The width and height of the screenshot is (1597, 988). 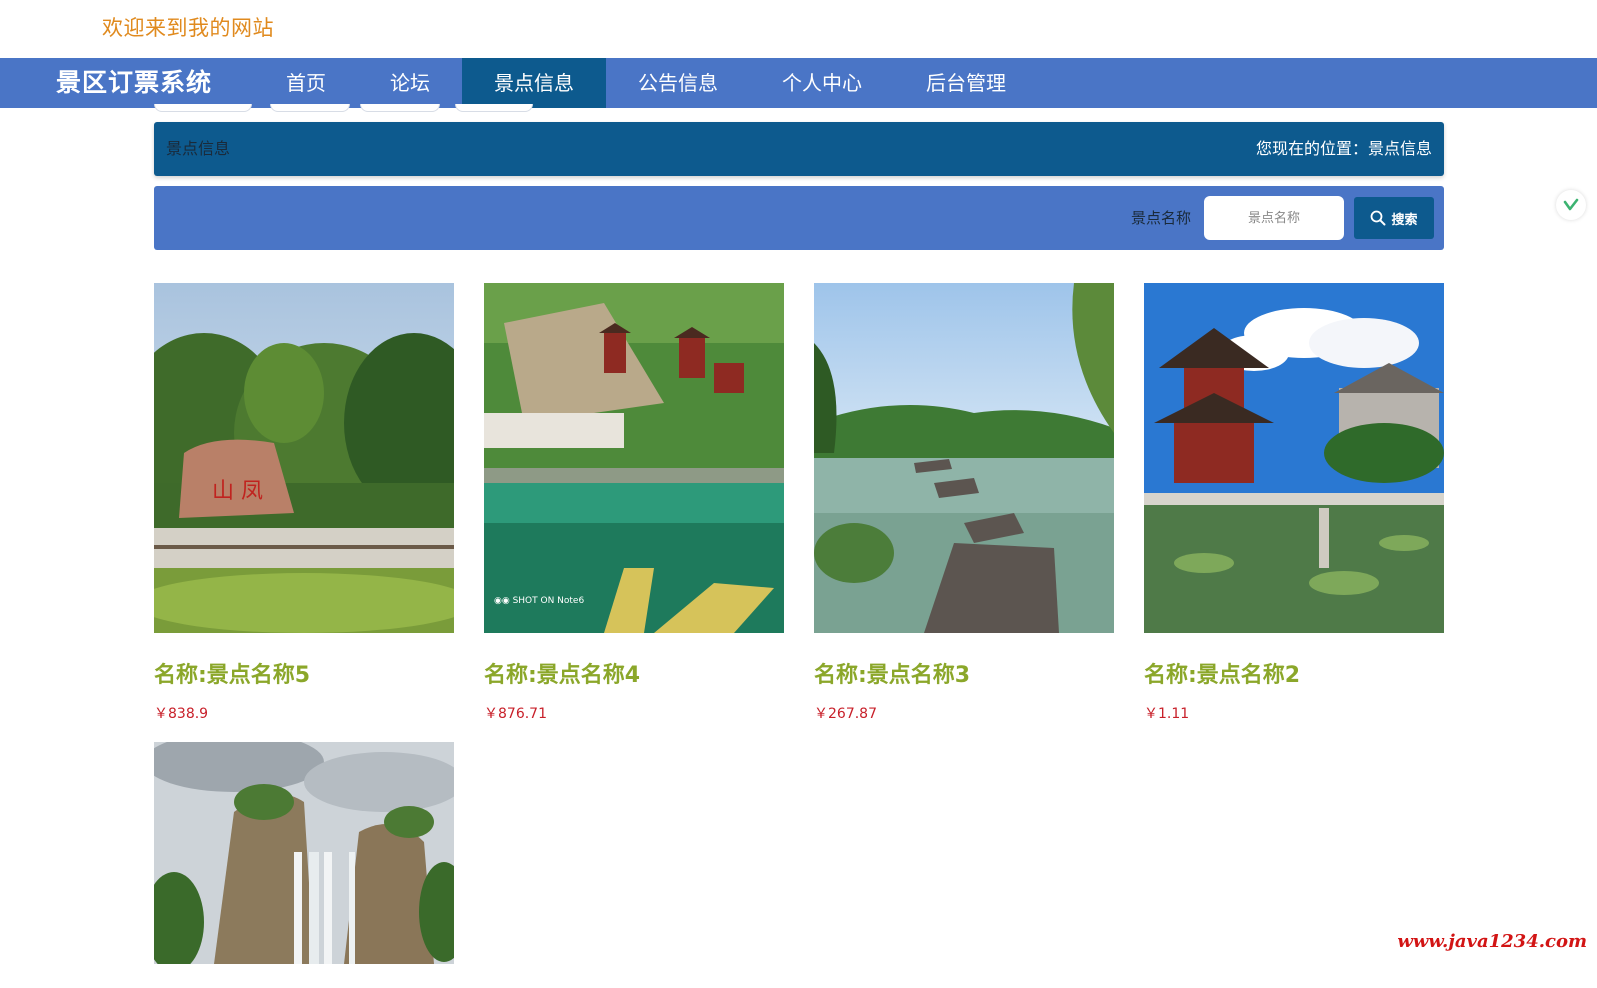 I want to click on spot-card, so click(x=304, y=865).